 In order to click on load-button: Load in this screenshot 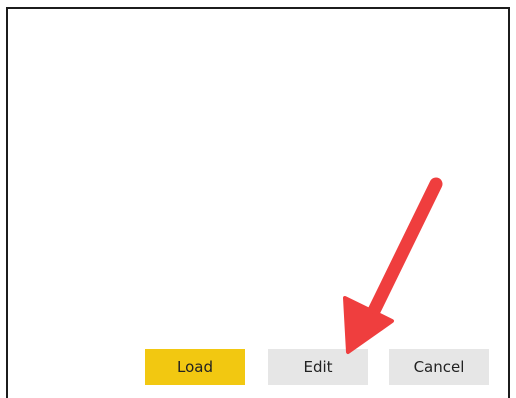, I will do `click(195, 367)`.